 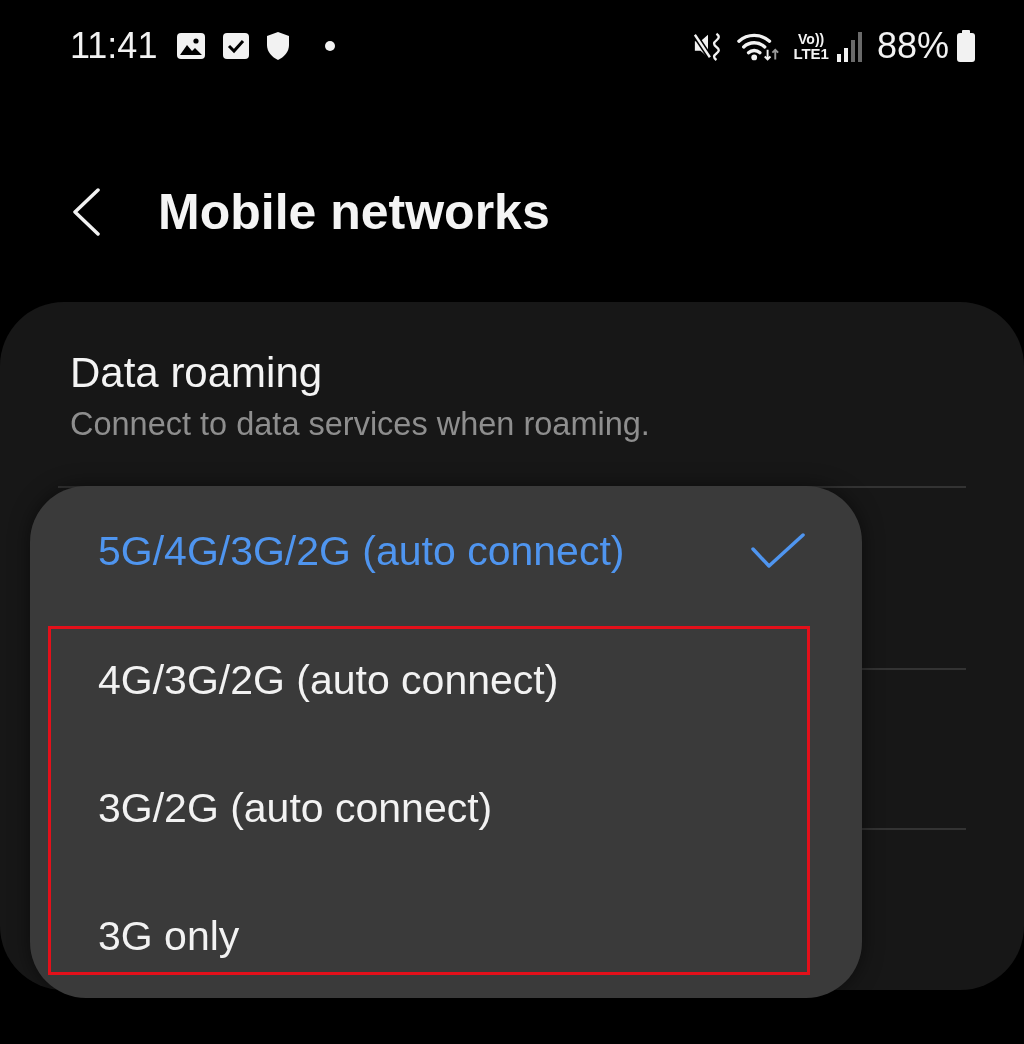 What do you see at coordinates (236, 46) in the screenshot?
I see `checkbox-icon` at bounding box center [236, 46].